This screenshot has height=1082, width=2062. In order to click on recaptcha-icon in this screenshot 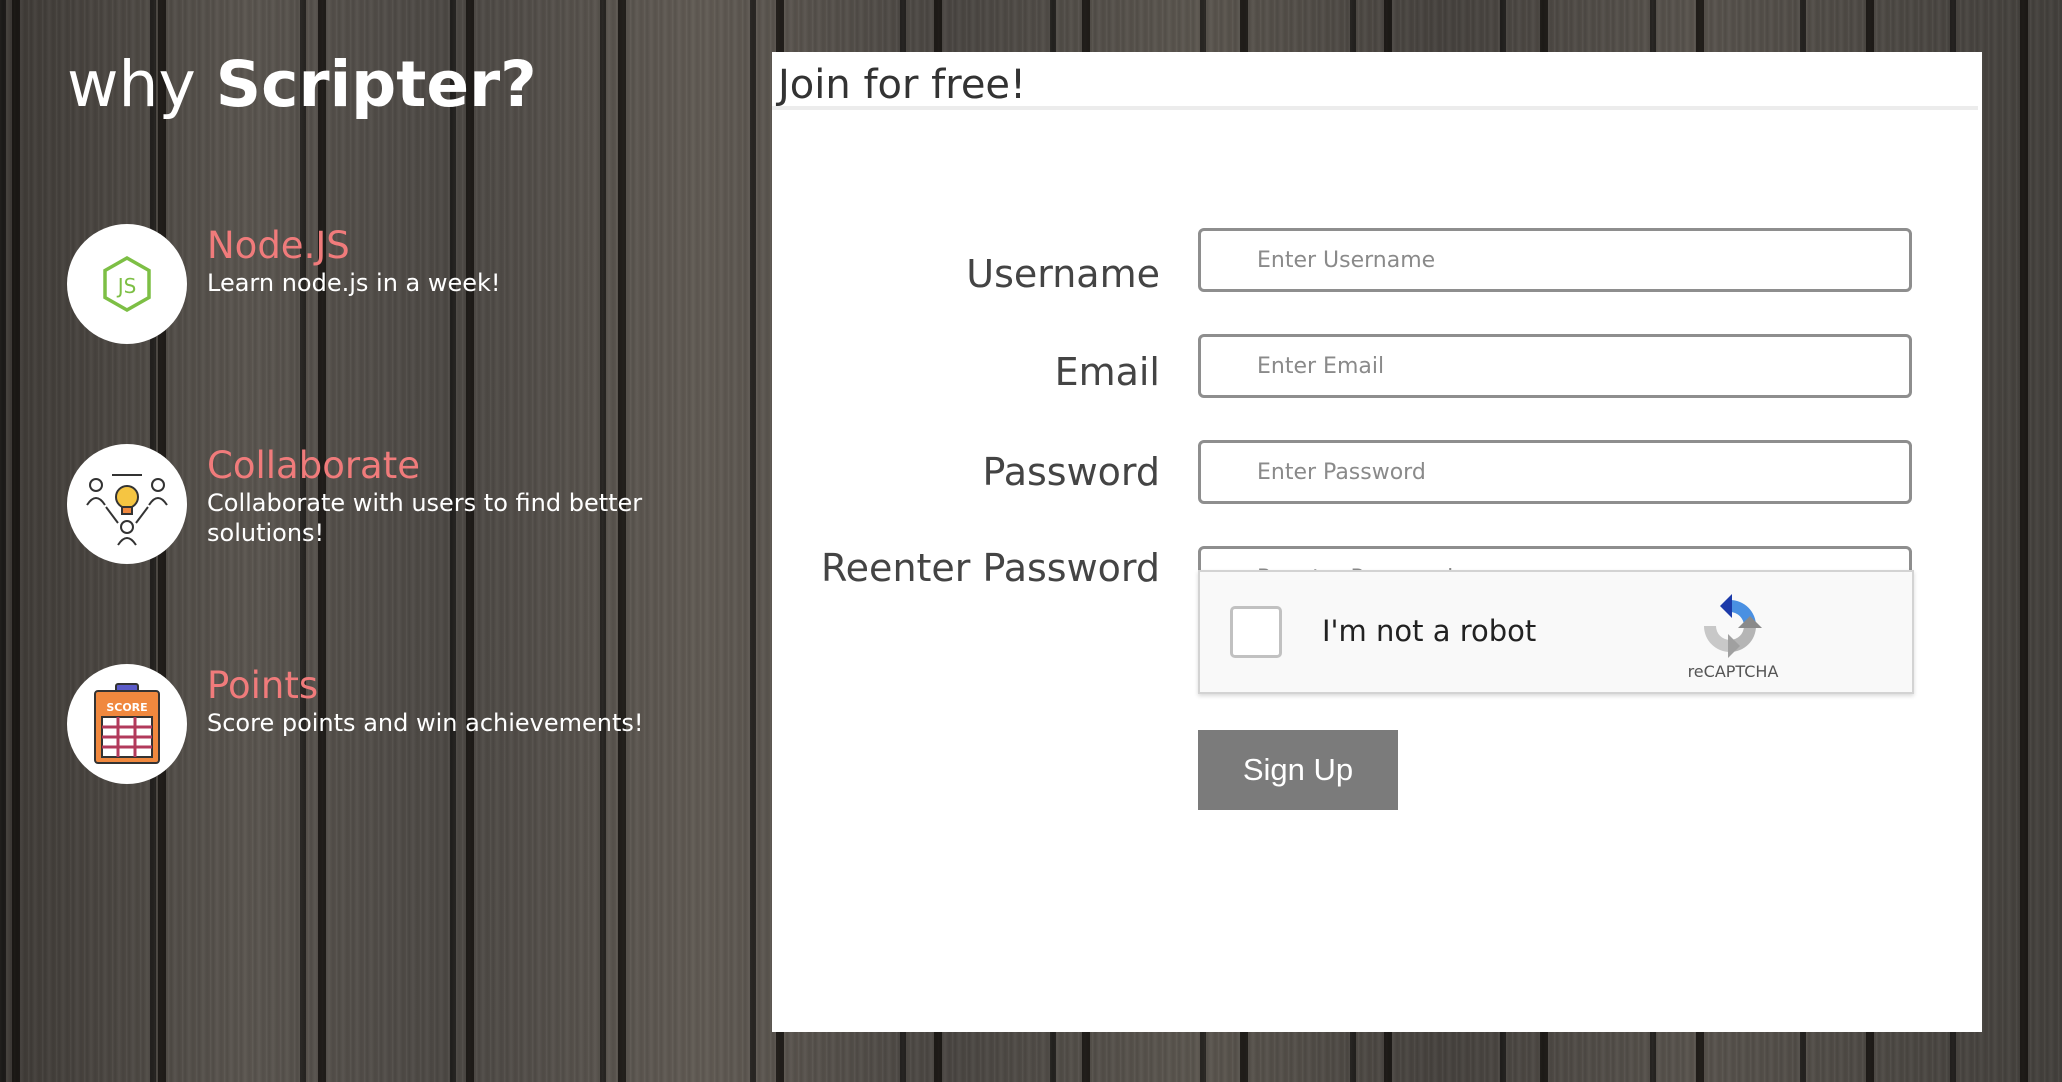, I will do `click(1730, 626)`.